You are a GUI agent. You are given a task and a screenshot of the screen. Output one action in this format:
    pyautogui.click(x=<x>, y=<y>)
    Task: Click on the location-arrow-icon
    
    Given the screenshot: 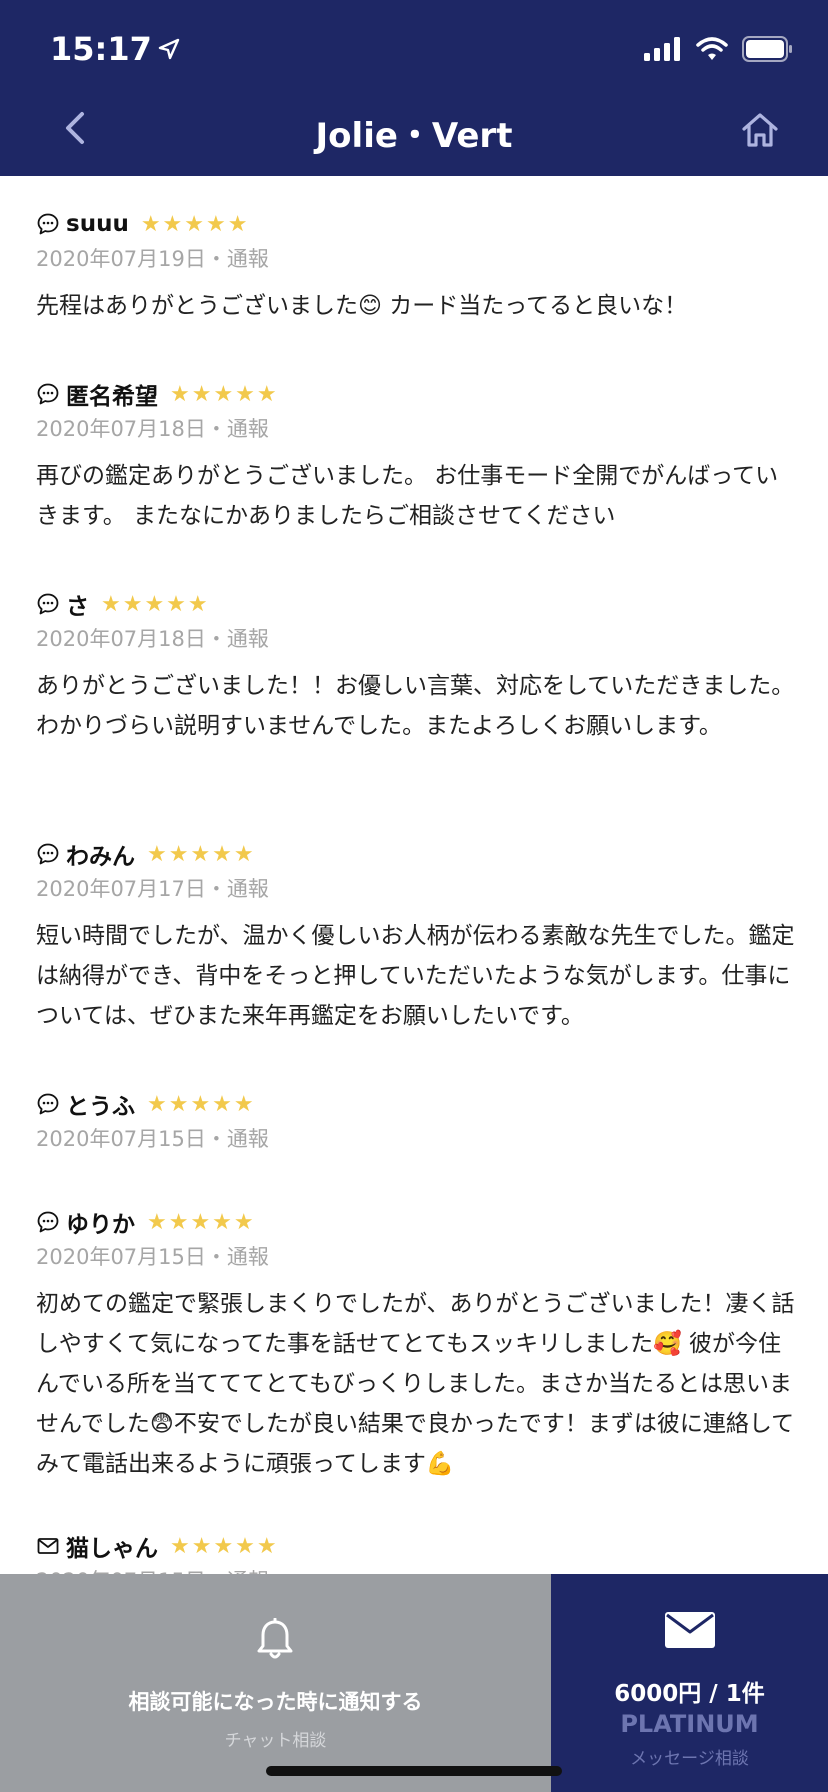 What is the action you would take?
    pyautogui.click(x=169, y=49)
    